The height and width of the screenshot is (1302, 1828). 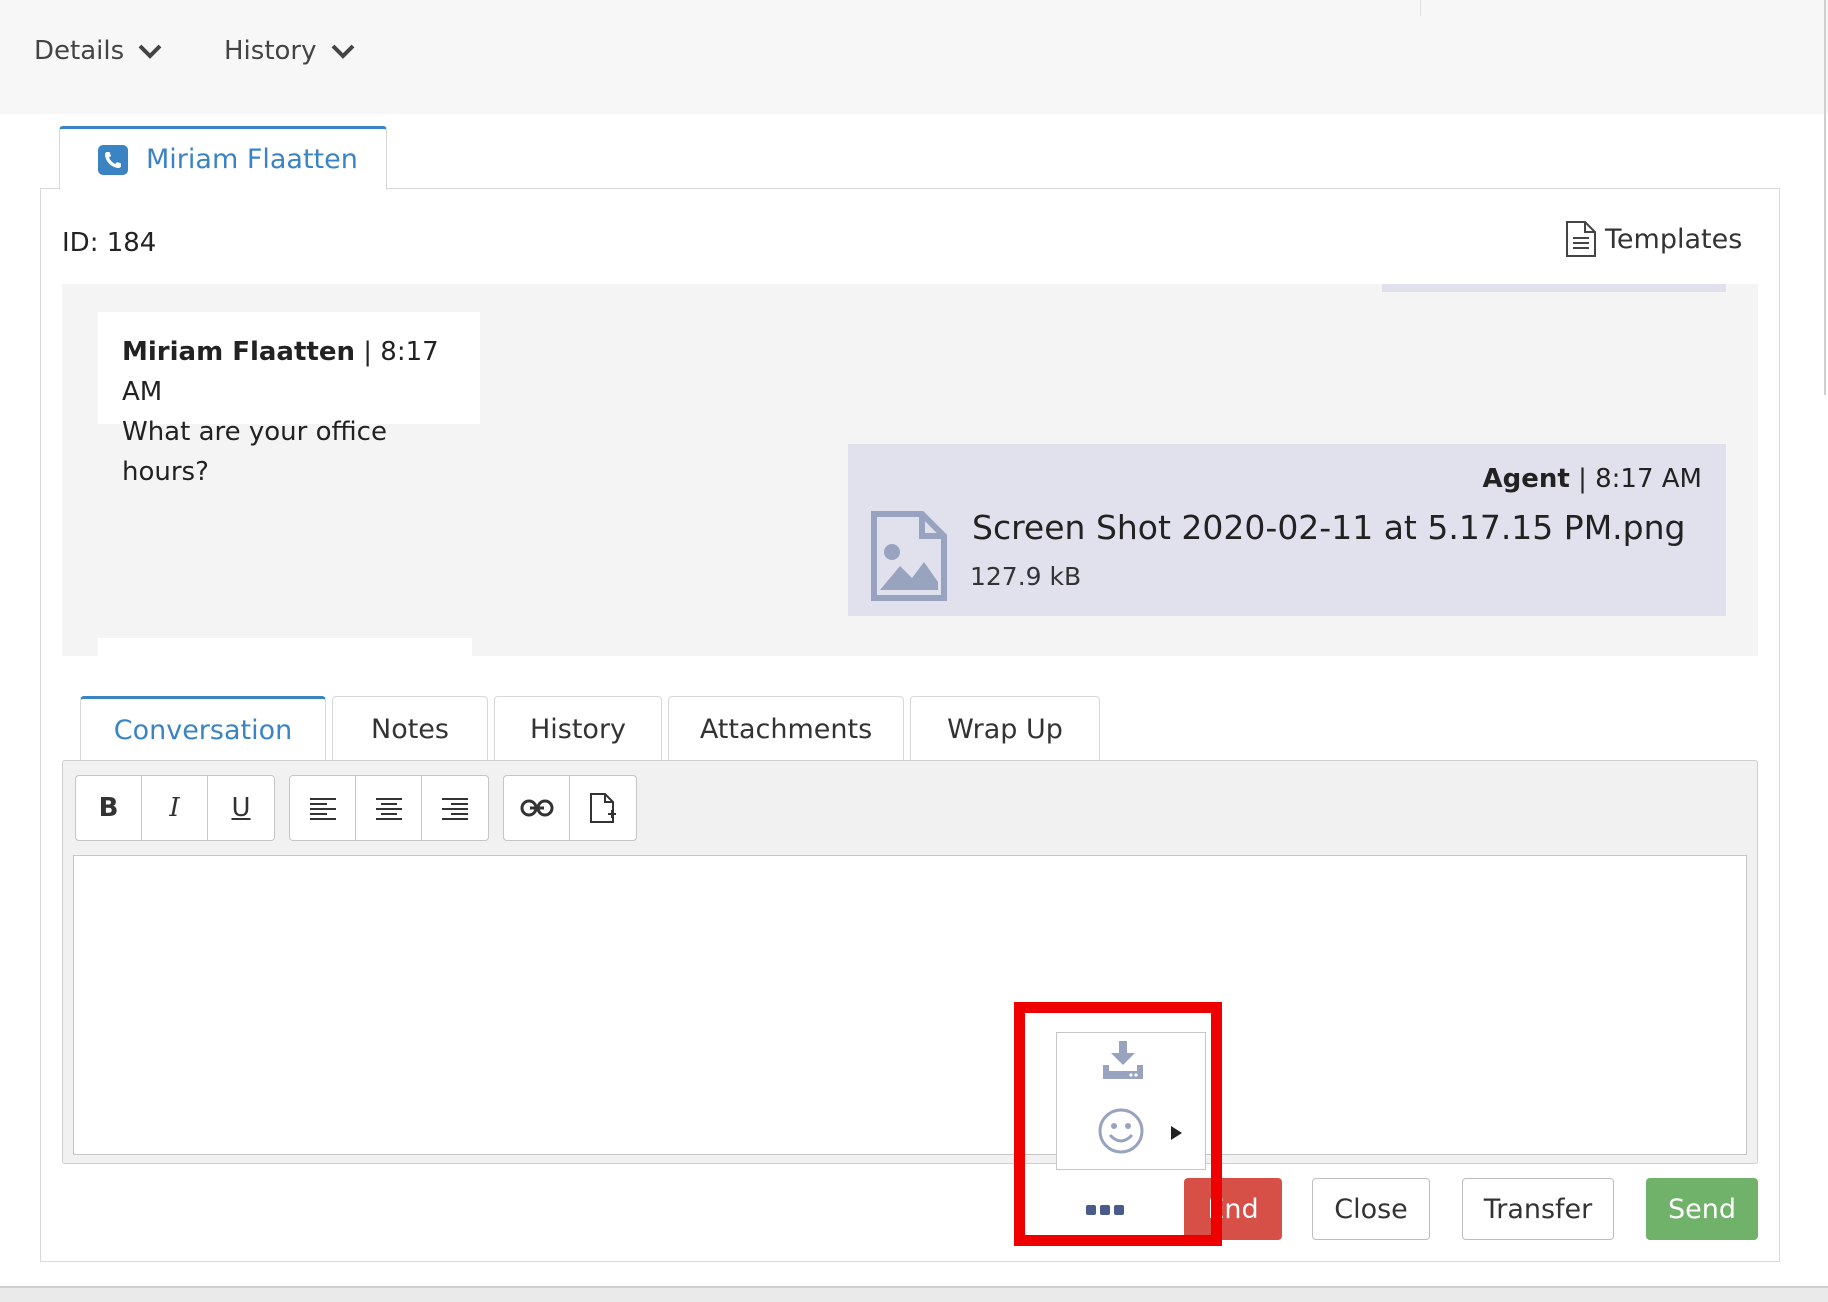 I want to click on italic-label: I, so click(x=174, y=808).